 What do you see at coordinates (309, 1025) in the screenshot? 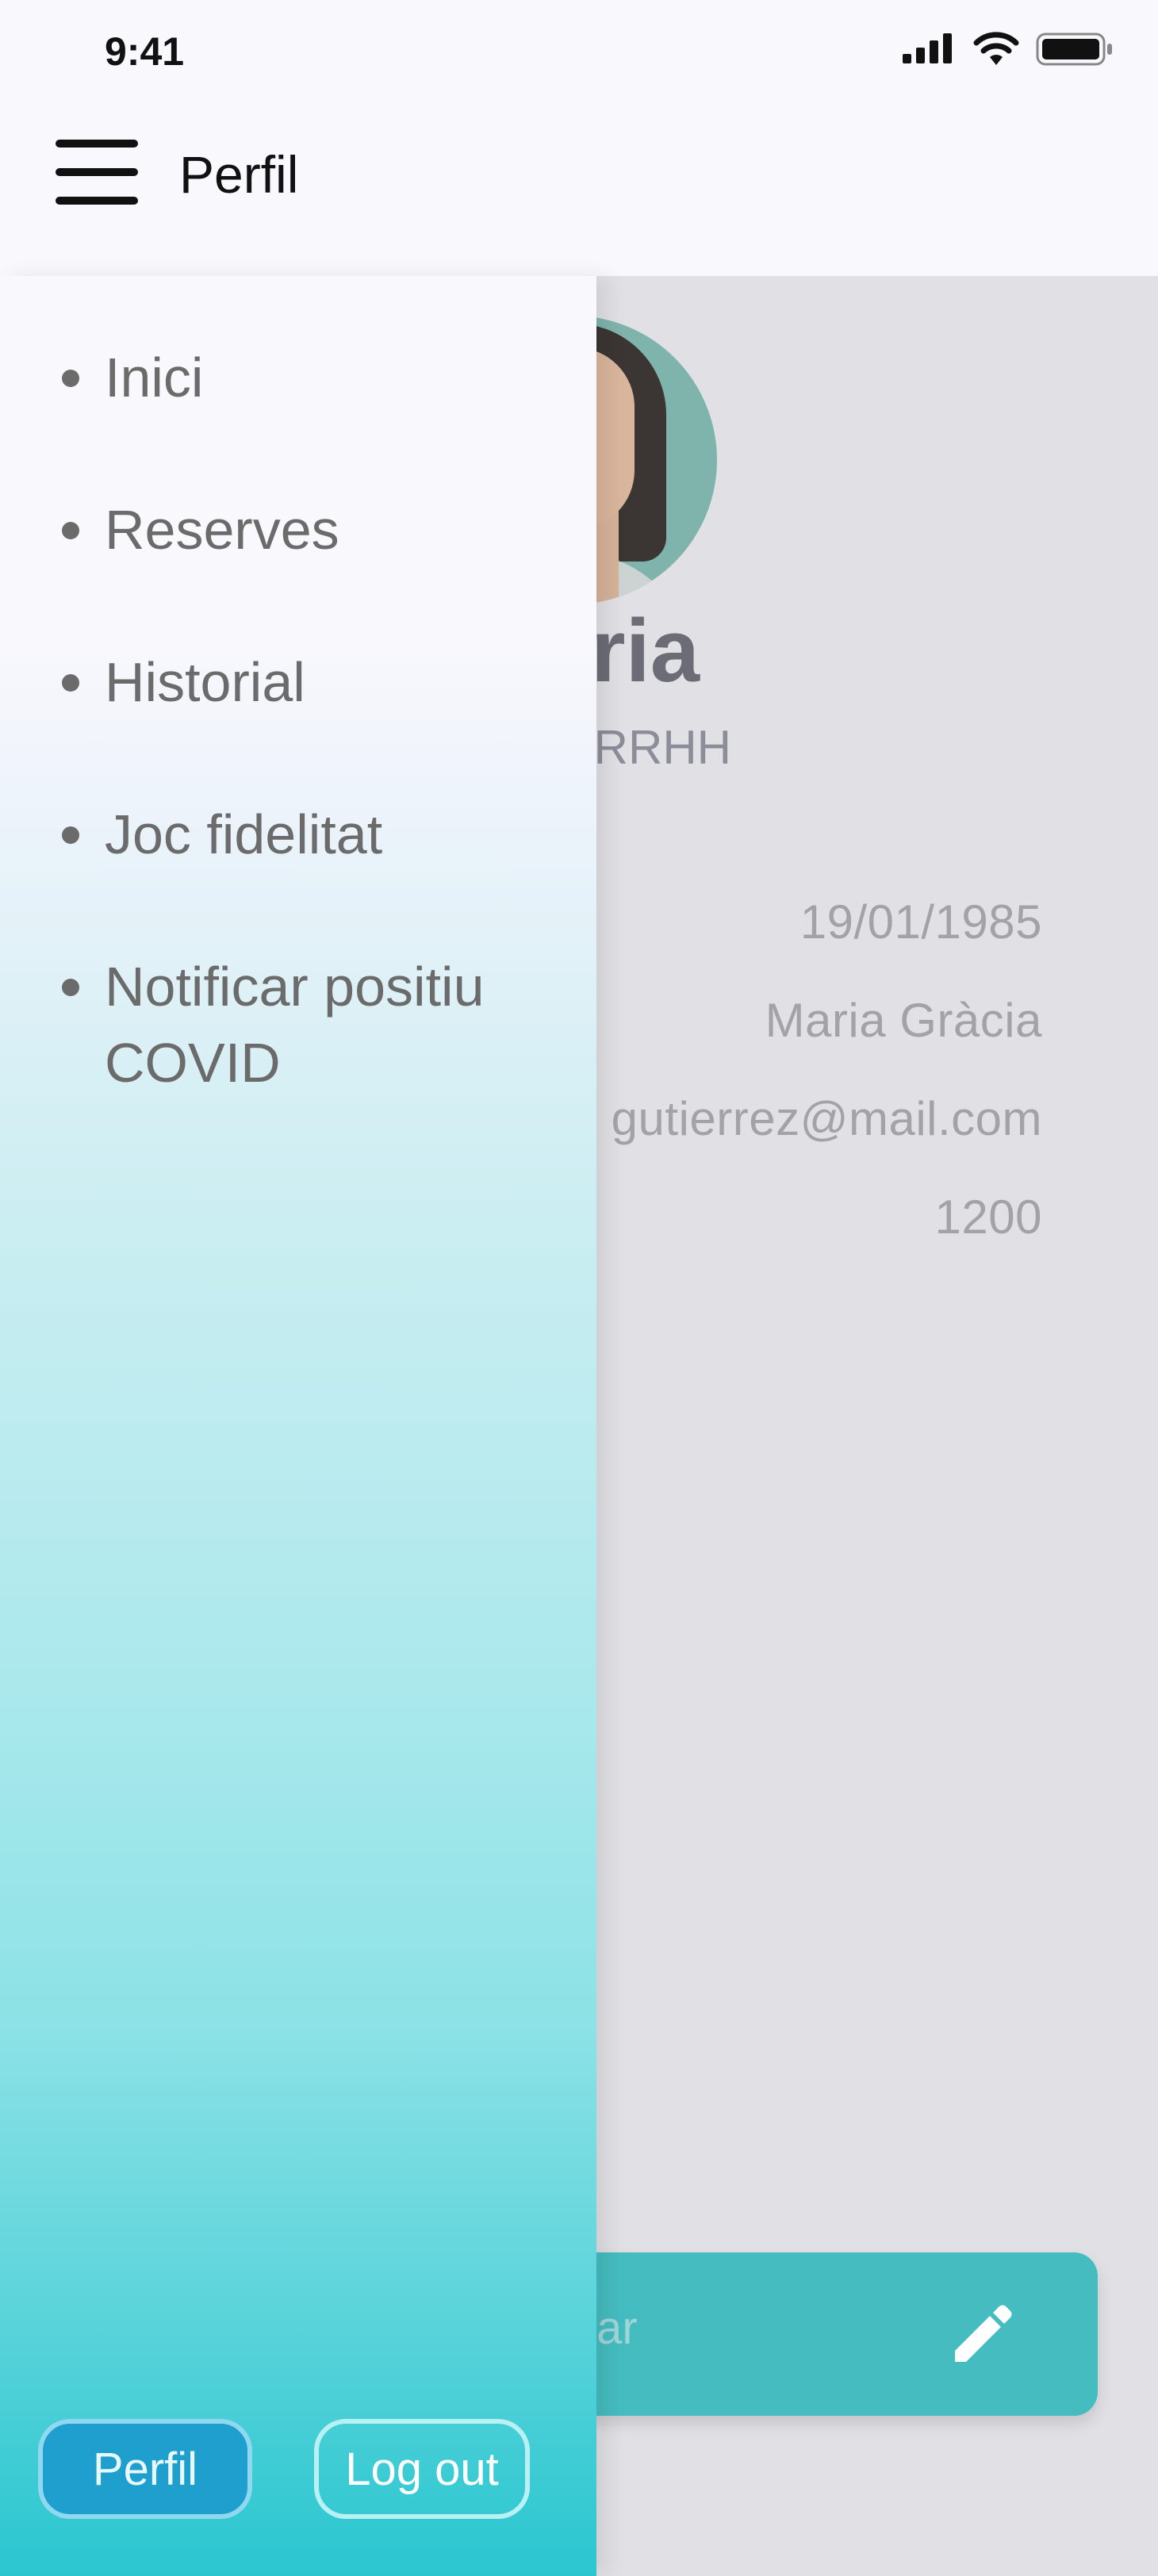
I see `menu-item-notificar-covid: Notificar positiu COVID` at bounding box center [309, 1025].